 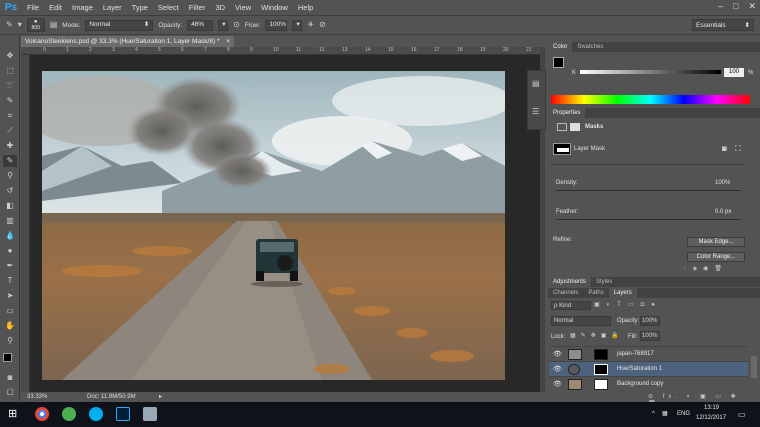 What do you see at coordinates (650, 336) in the screenshot?
I see `fill-input: 100%` at bounding box center [650, 336].